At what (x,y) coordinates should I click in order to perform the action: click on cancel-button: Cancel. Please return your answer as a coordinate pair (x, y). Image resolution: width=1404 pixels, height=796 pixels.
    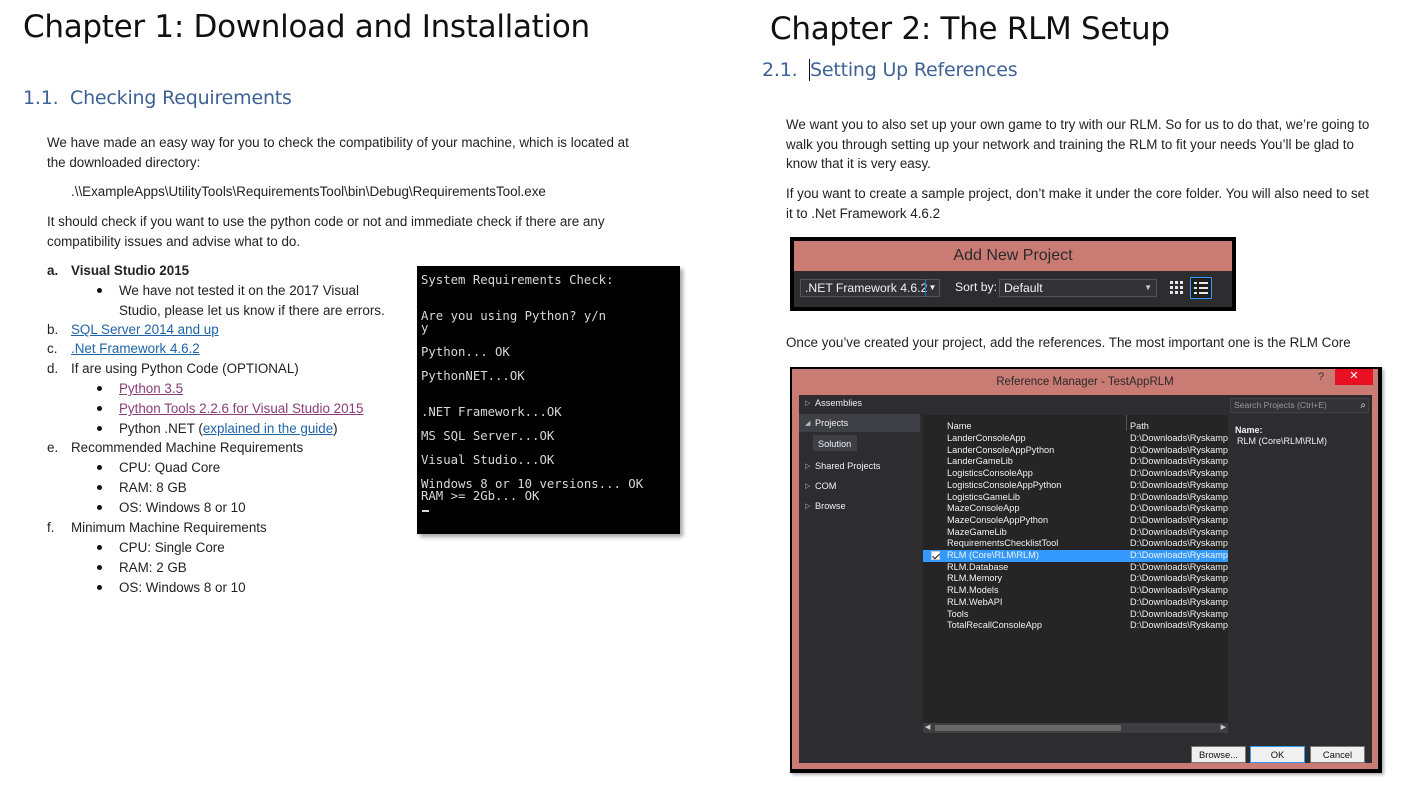
    Looking at the image, I should click on (1337, 754).